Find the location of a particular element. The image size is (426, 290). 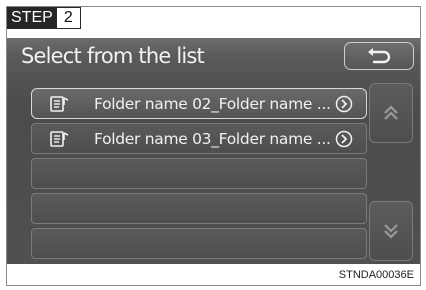

back-arrow-icon is located at coordinates (379, 56).